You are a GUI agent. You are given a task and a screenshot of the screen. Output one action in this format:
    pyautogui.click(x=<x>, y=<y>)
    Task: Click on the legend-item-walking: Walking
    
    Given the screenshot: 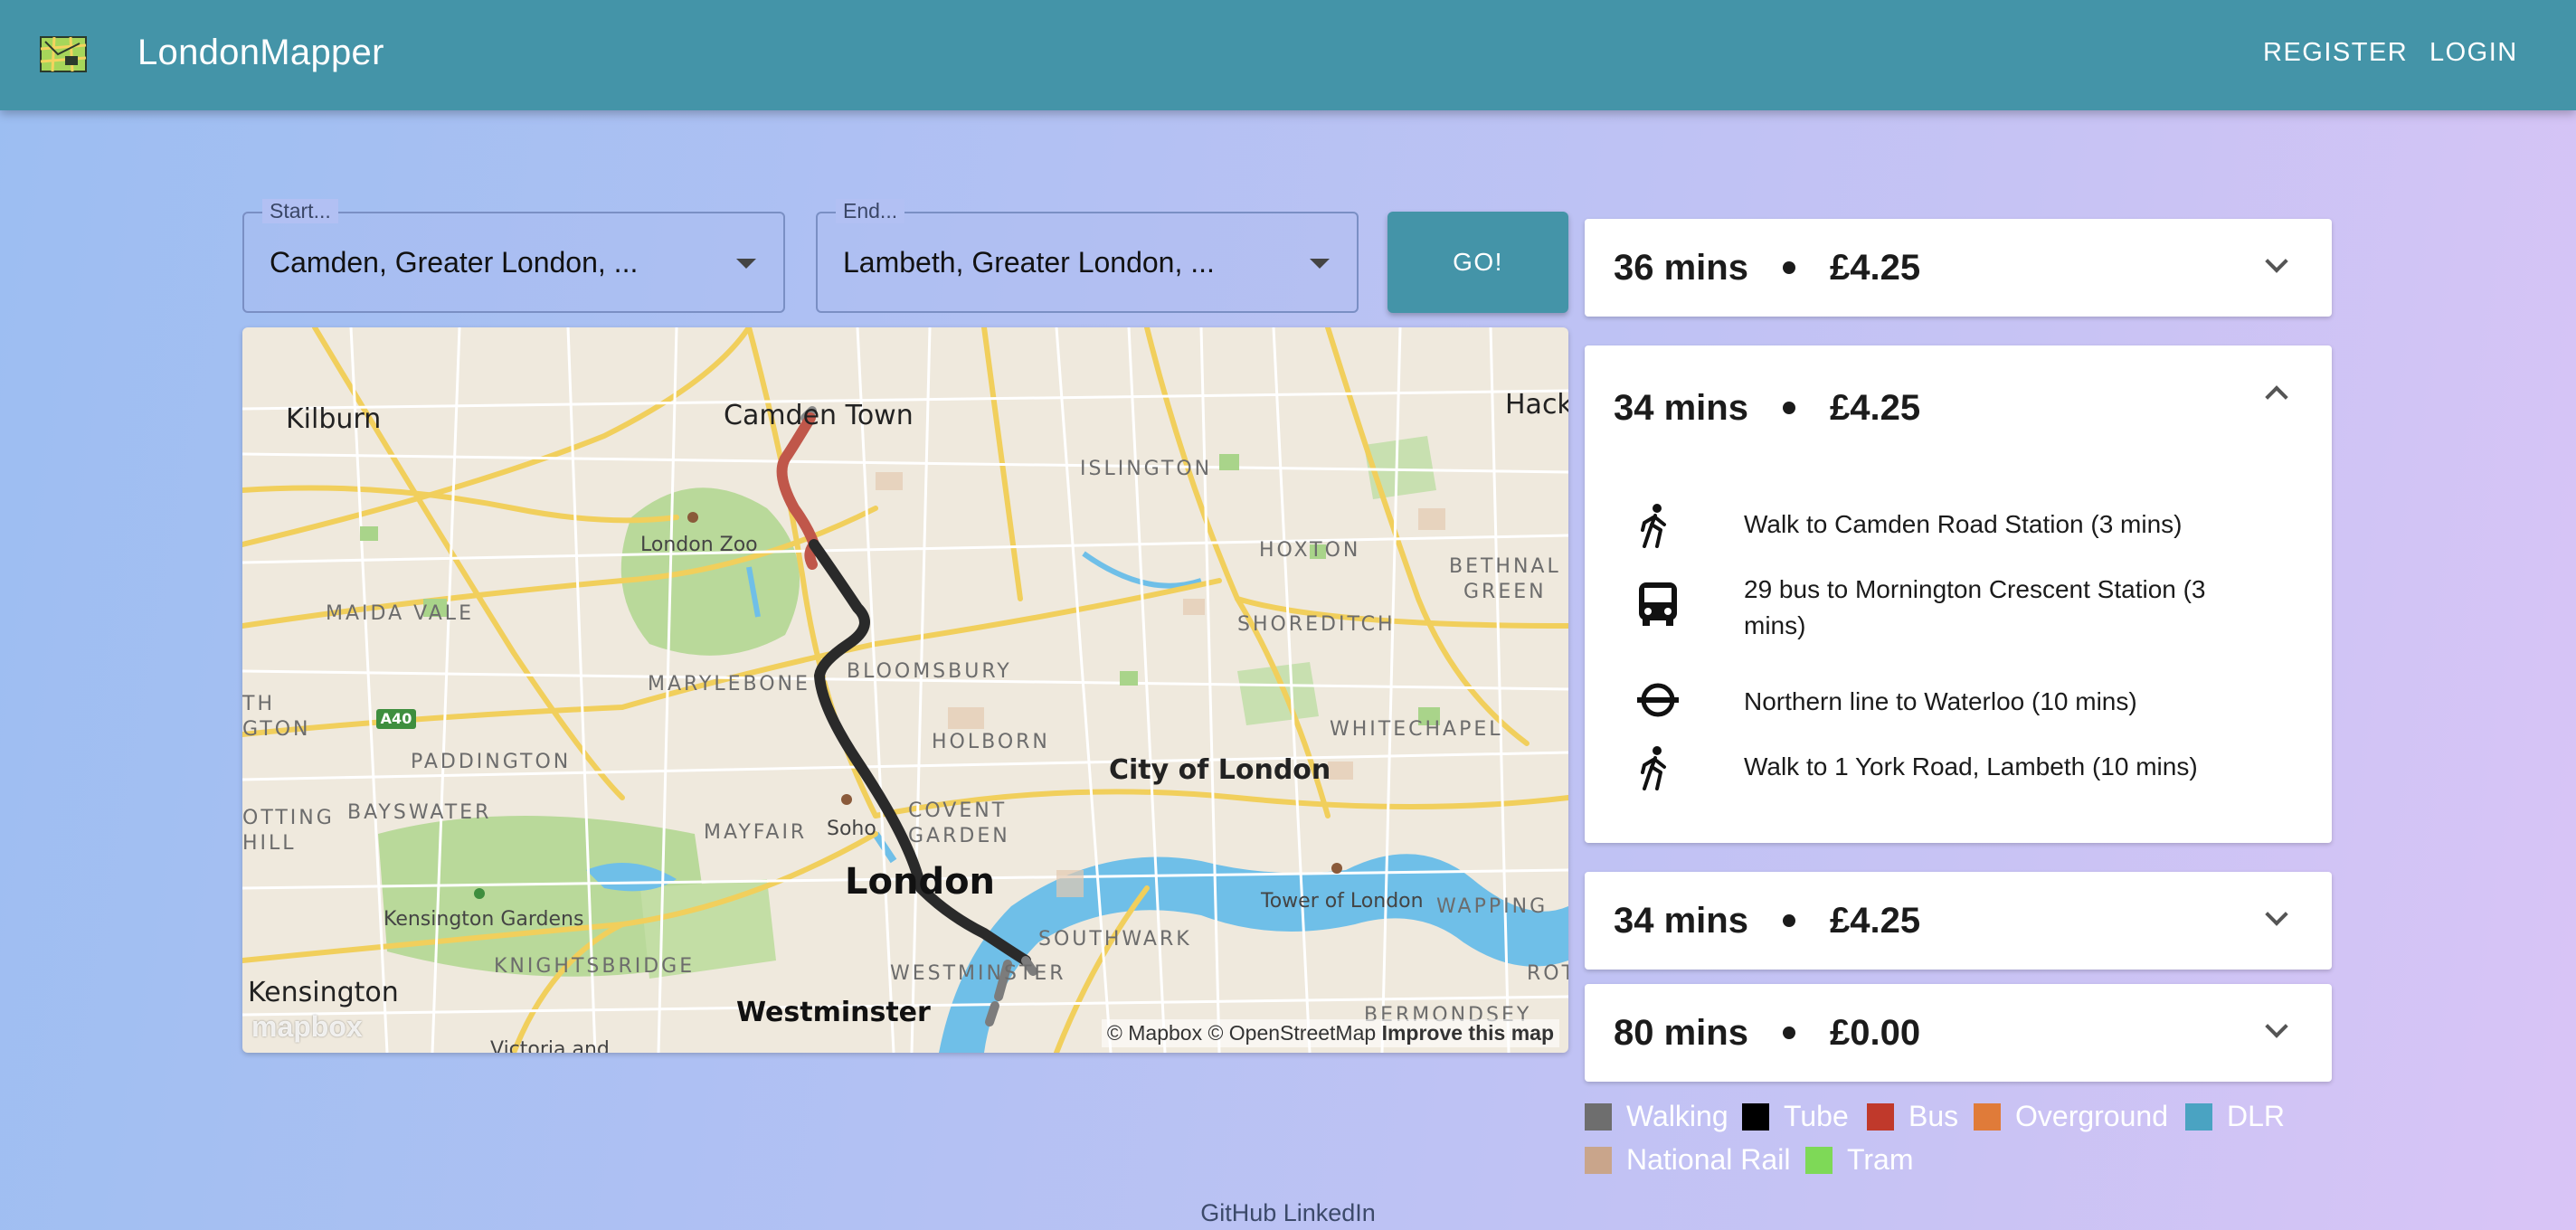 What is the action you would take?
    pyautogui.click(x=1657, y=1116)
    